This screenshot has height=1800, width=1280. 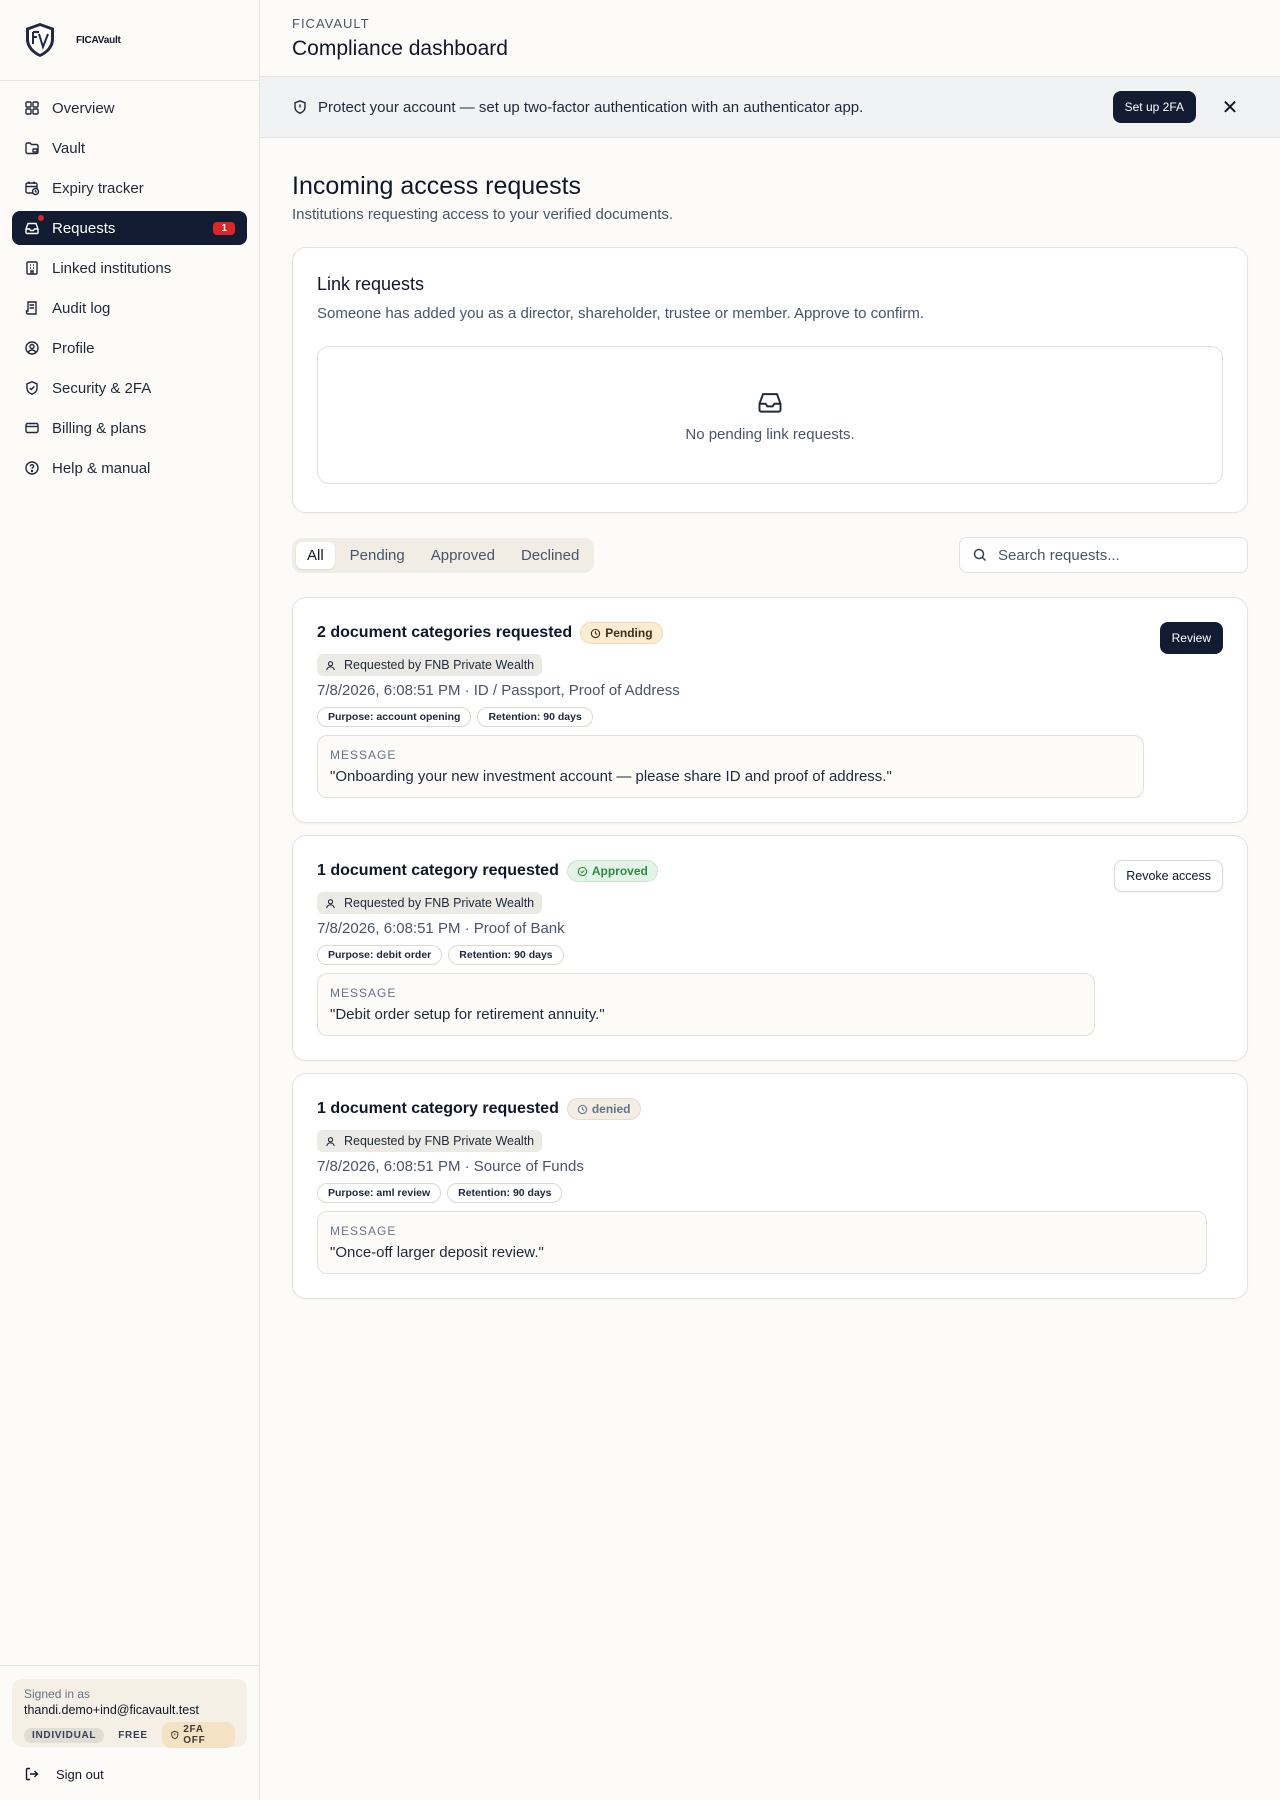 I want to click on request-tags: Purpose: aml review Retention: 90 days, so click(x=770, y=1193).